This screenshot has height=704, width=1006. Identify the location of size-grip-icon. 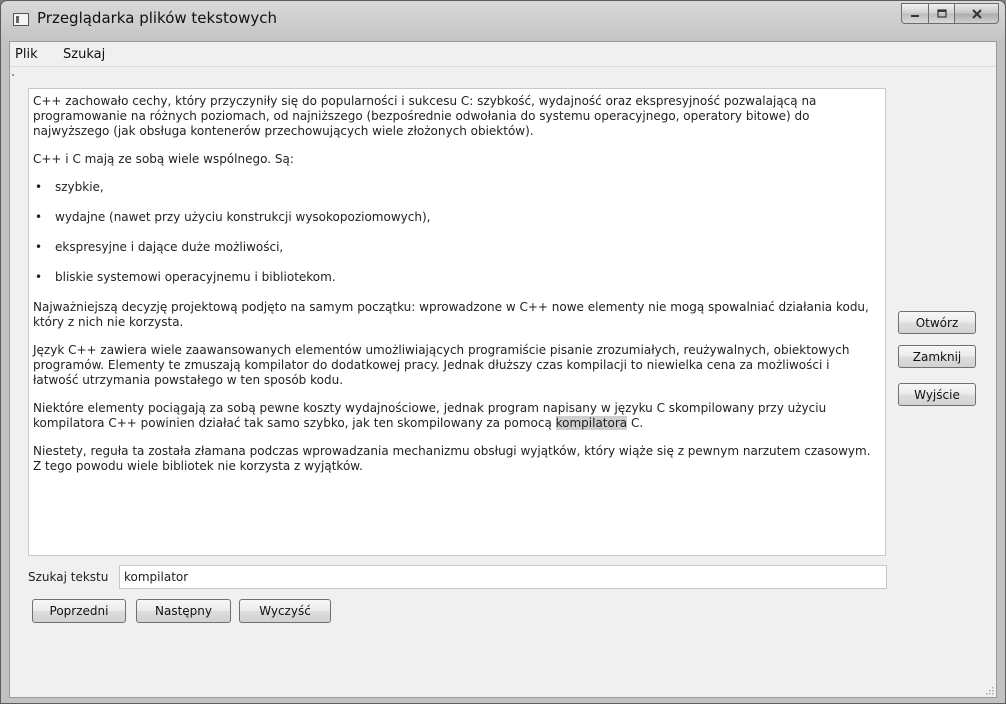
(989, 690).